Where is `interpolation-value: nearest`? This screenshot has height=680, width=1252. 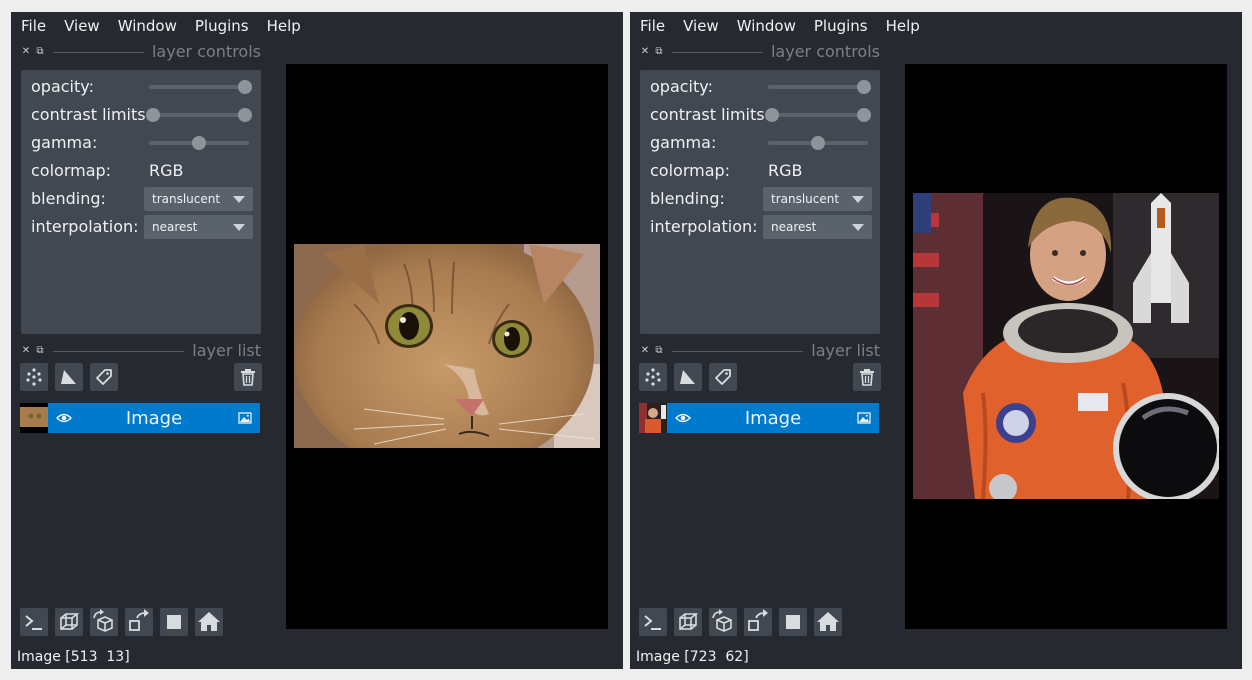
interpolation-value: nearest is located at coordinates (175, 227).